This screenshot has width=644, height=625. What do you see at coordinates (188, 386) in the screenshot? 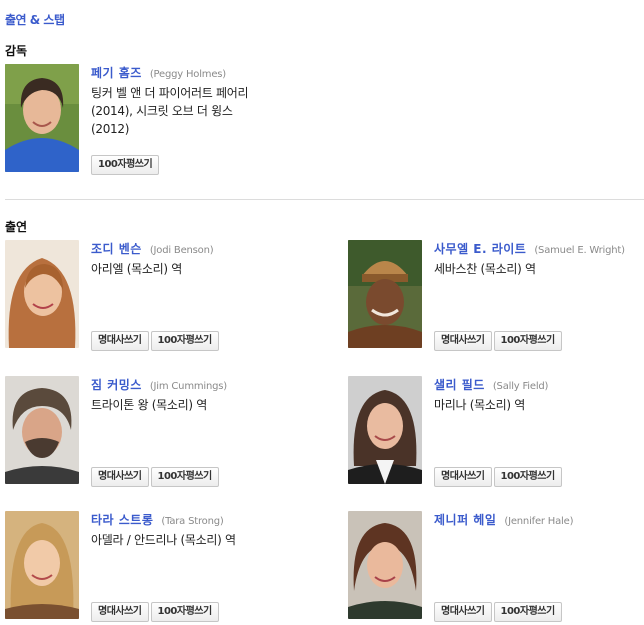
I see `cast-original-name: (Jim Cummings)` at bounding box center [188, 386].